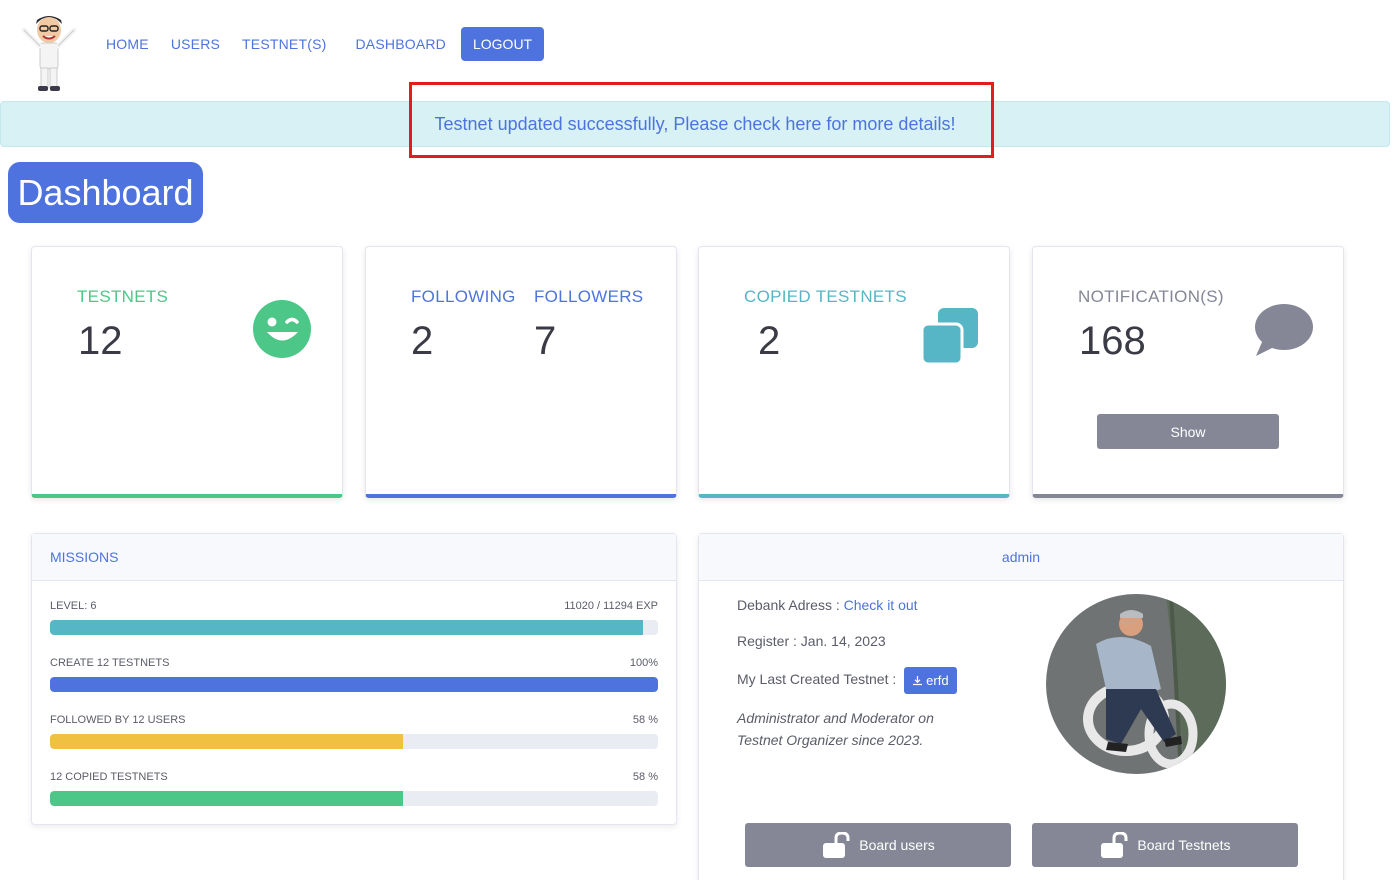  What do you see at coordinates (110, 663) in the screenshot?
I see `mission-label: CREATE 12 TESTNETS` at bounding box center [110, 663].